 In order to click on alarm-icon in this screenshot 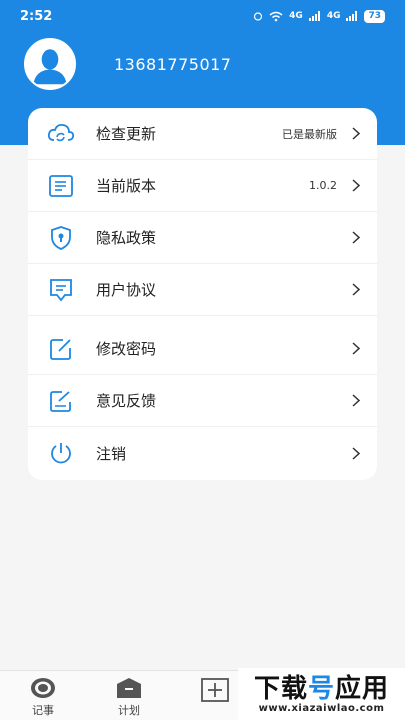, I will do `click(258, 16)`.